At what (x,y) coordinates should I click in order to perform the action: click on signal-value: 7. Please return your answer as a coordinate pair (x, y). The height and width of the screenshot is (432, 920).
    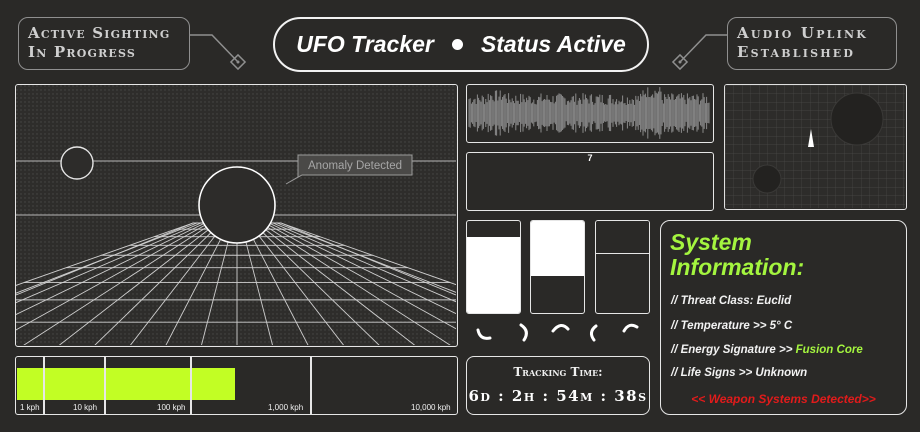
    Looking at the image, I should click on (590, 158).